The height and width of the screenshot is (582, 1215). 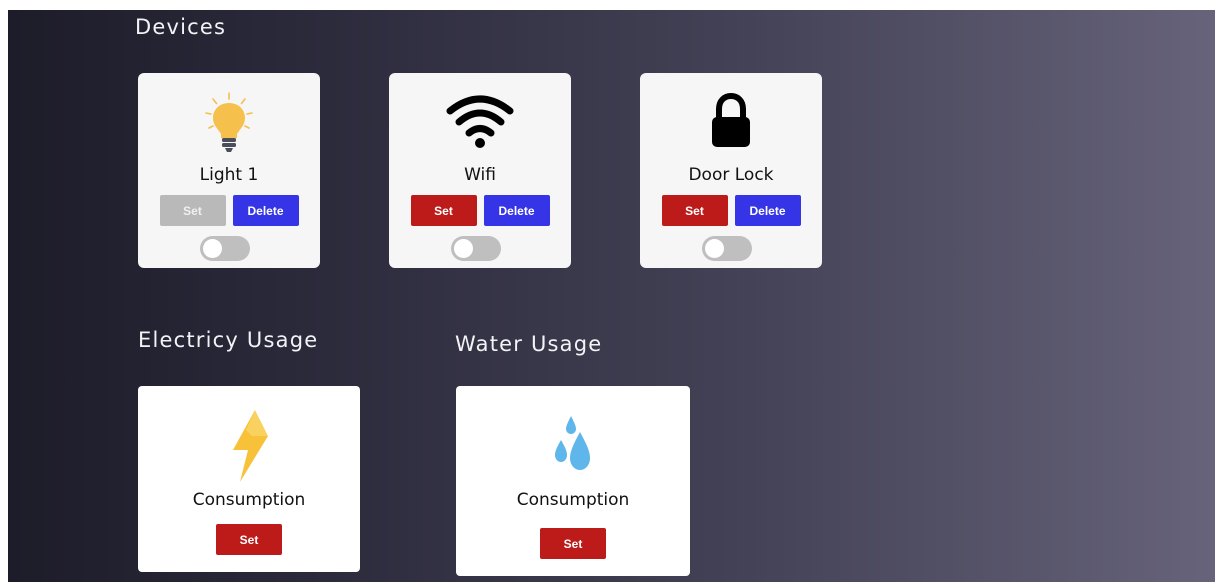 I want to click on water-drops-icon, so click(x=573, y=448).